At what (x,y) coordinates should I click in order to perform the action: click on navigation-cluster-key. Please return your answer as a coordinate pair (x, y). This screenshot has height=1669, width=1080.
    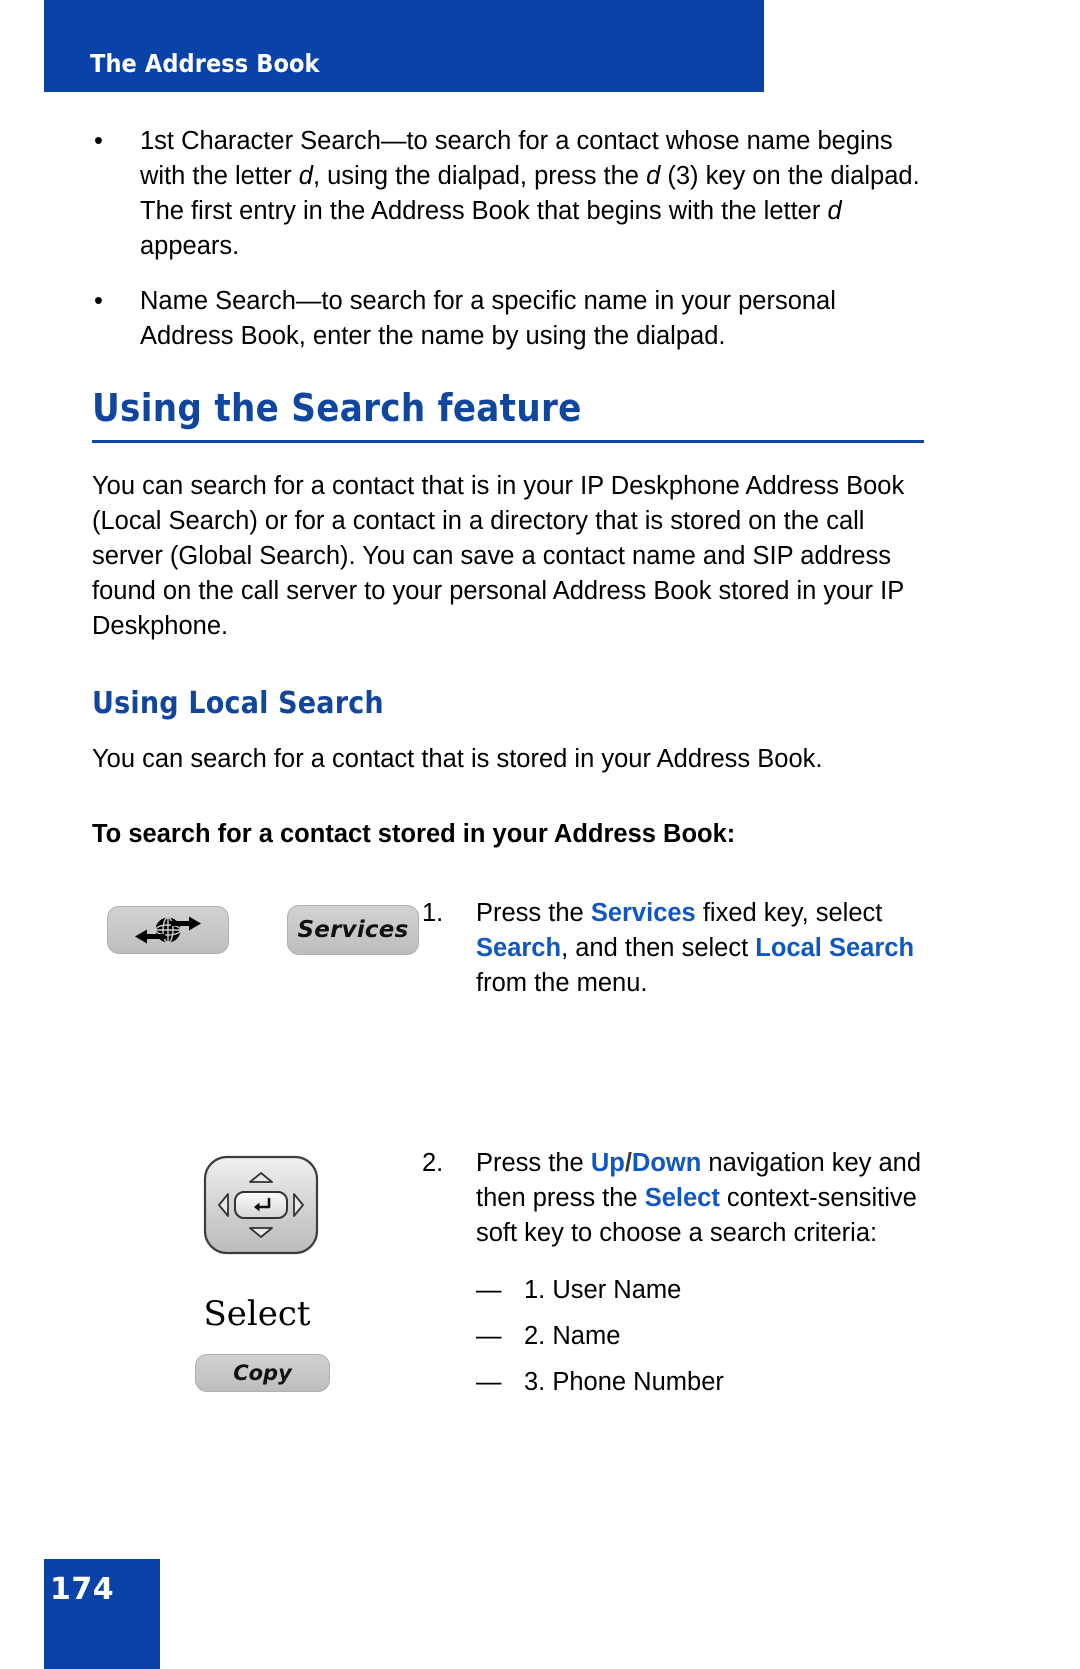
    Looking at the image, I should click on (261, 1205).